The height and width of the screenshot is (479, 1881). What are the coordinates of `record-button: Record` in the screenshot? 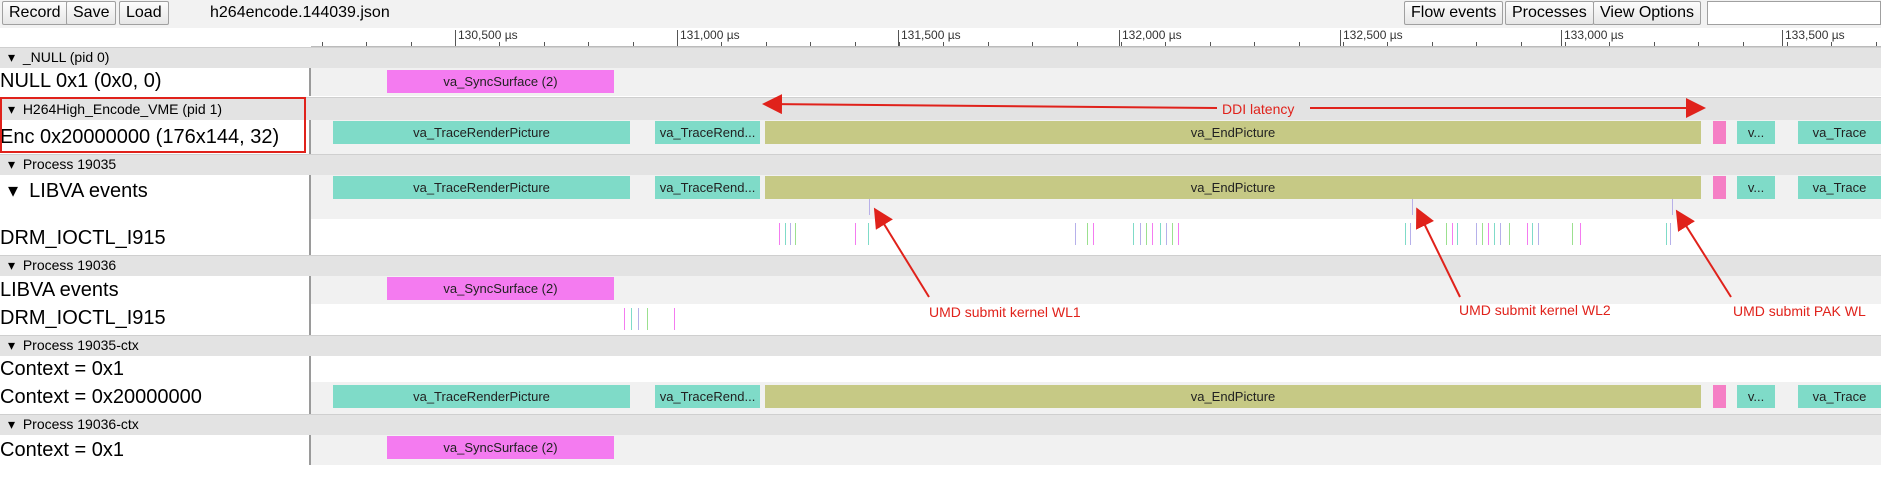 It's located at (35, 13).